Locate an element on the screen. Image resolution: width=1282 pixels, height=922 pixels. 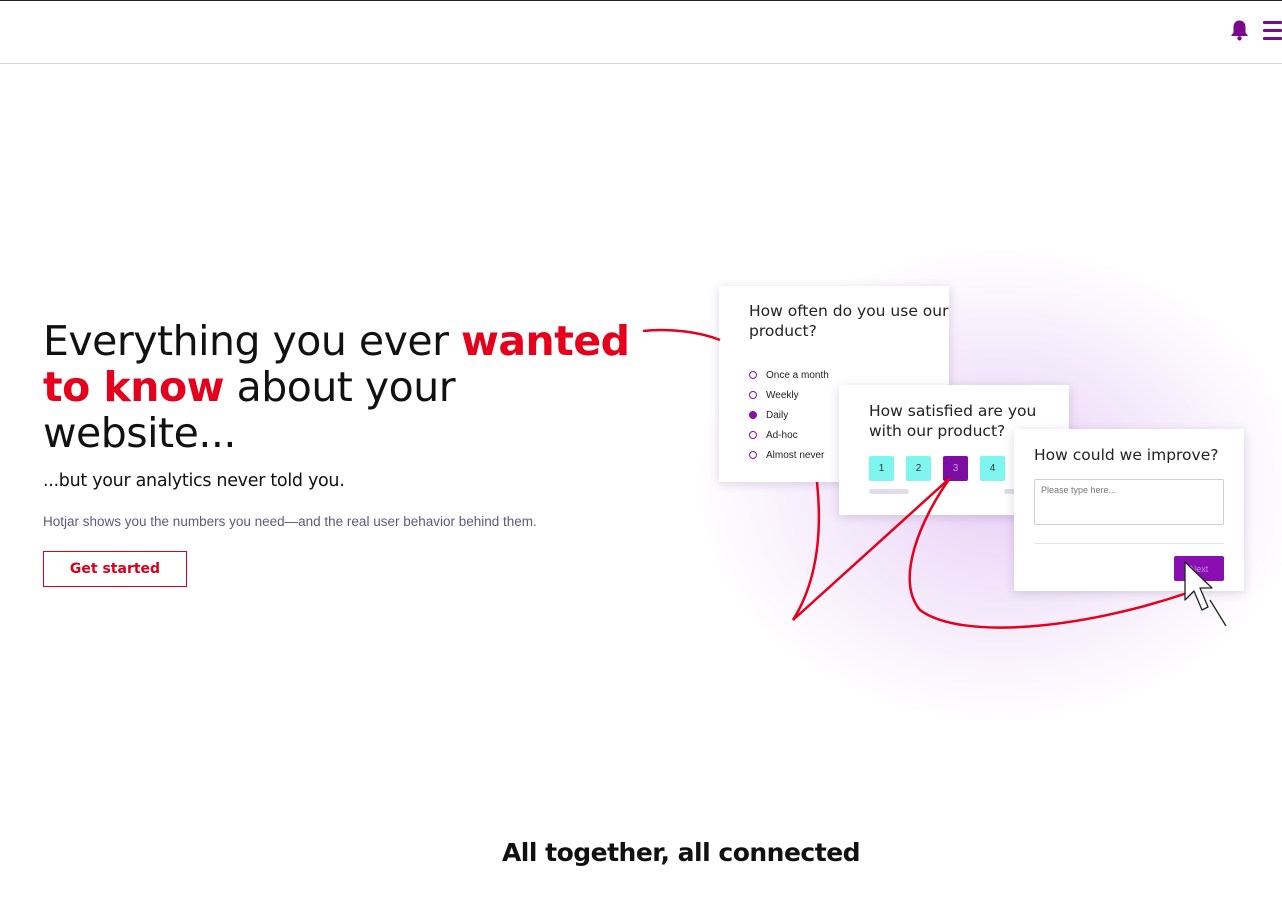
hero-subtitle: ...but your analytics never told you. is located at coordinates (194, 481).